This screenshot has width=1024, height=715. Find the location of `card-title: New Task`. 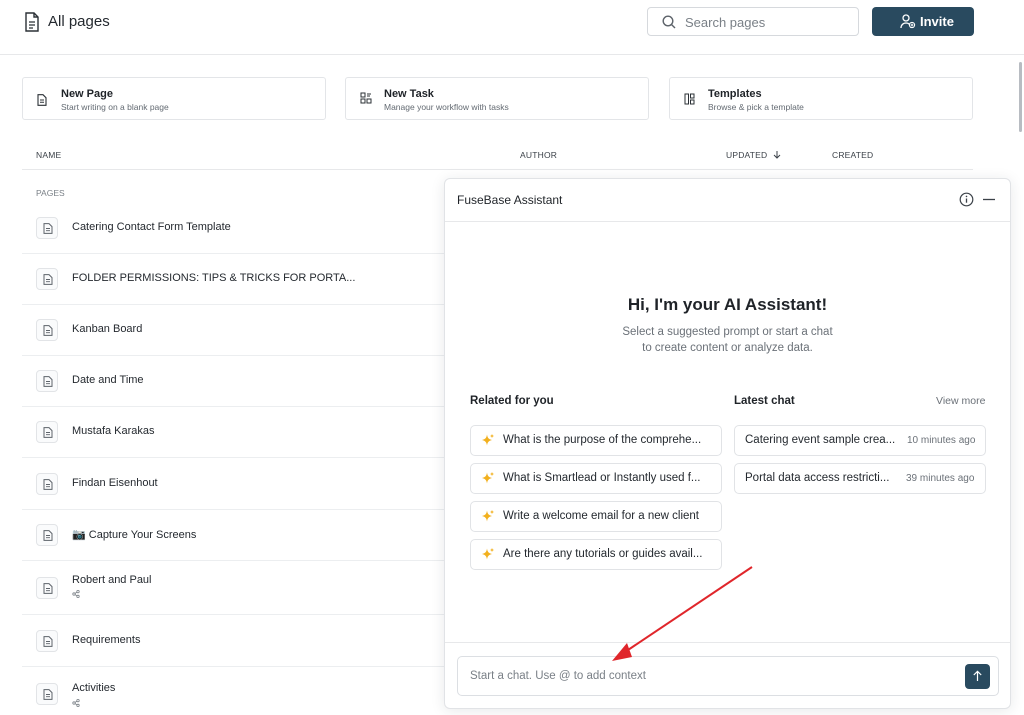

card-title: New Task is located at coordinates (409, 94).